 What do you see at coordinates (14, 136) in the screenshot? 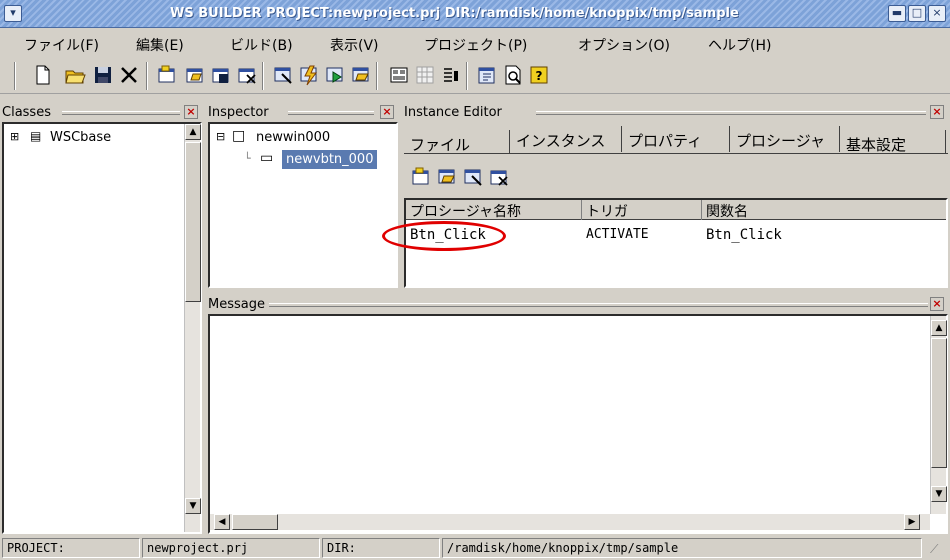
I see `expand-icon: ⊞` at bounding box center [14, 136].